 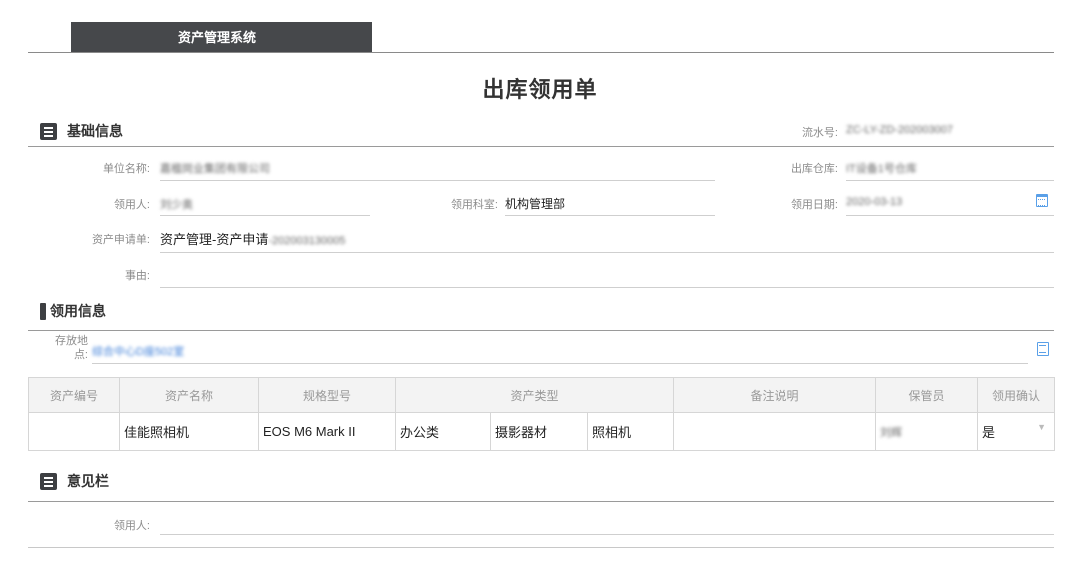 I want to click on location-label-line2: 点:, so click(x=80, y=355).